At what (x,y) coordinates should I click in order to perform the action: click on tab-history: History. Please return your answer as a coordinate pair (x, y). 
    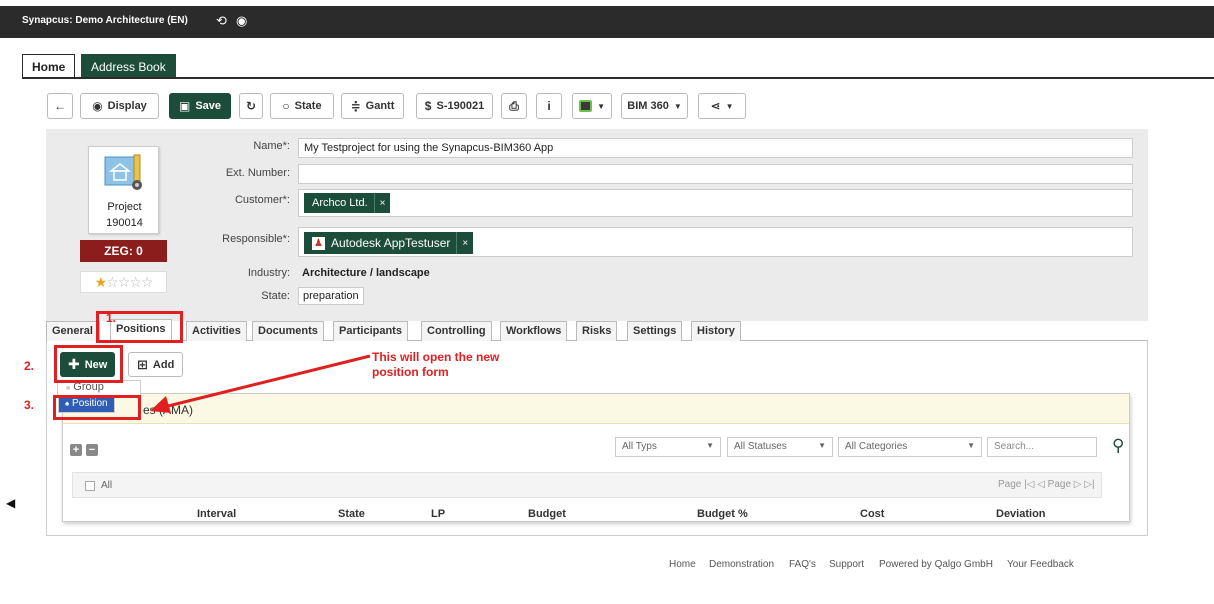
    Looking at the image, I should click on (716, 331).